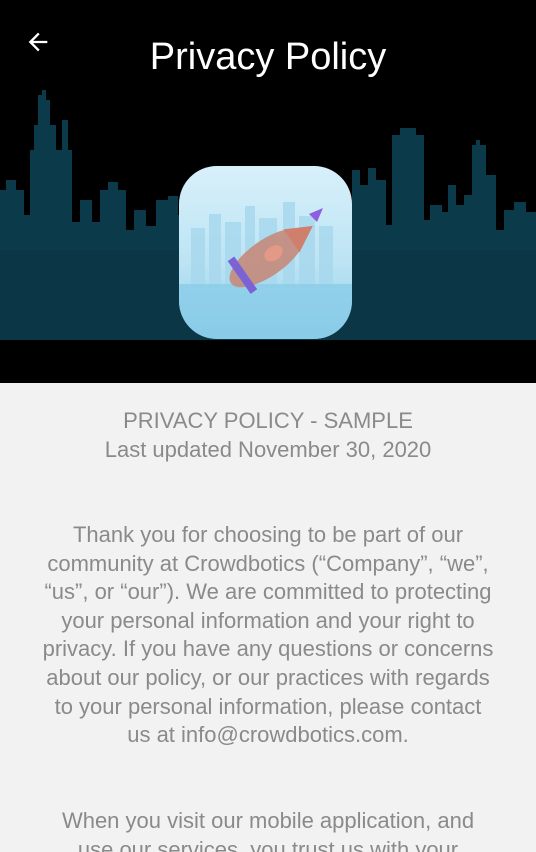 This screenshot has width=536, height=852. What do you see at coordinates (268, 534) in the screenshot?
I see `text-line: Thank you for choosing to be part of our` at bounding box center [268, 534].